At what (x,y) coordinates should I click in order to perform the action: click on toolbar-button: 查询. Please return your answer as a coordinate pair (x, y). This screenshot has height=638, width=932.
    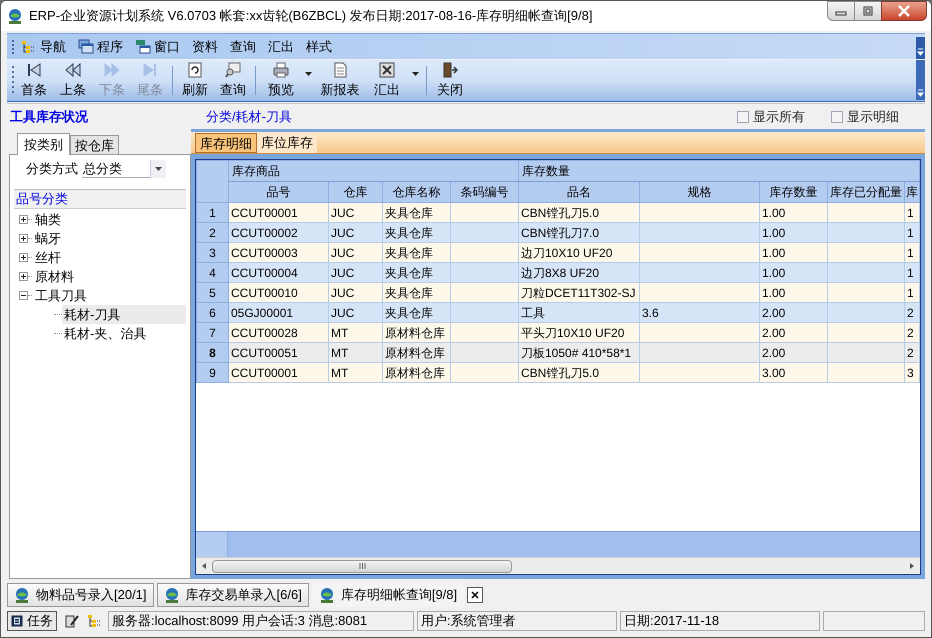
    Looking at the image, I should click on (233, 80).